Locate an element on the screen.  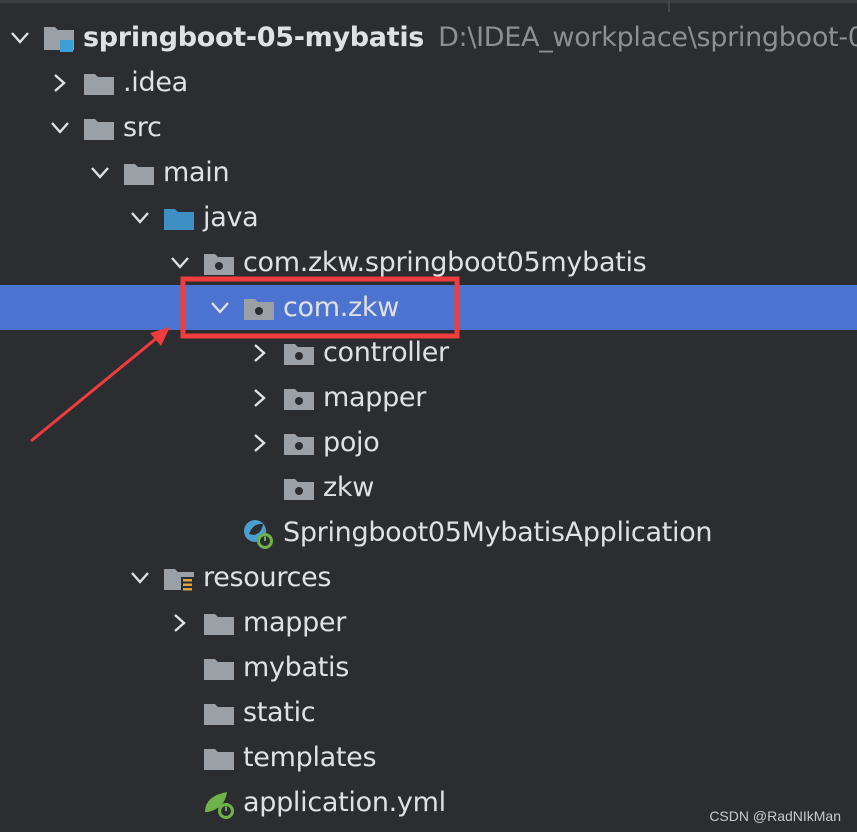
tree-item-zkw: zkw is located at coordinates (428, 487).